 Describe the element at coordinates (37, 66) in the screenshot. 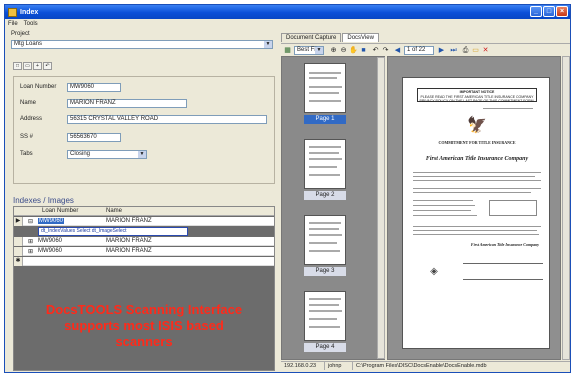

I see `add-record-icon: +` at that location.